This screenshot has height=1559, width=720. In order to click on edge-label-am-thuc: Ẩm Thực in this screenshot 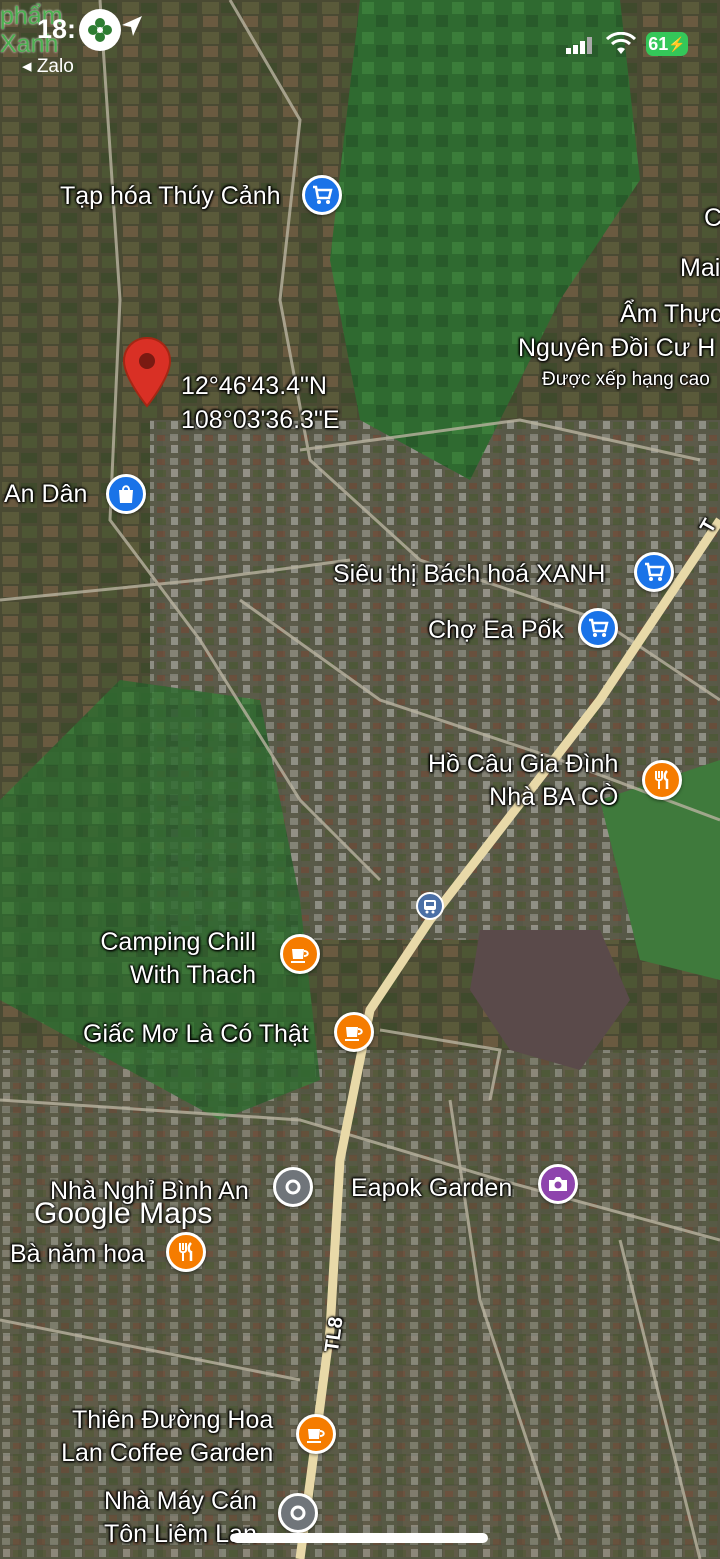, I will do `click(670, 314)`.